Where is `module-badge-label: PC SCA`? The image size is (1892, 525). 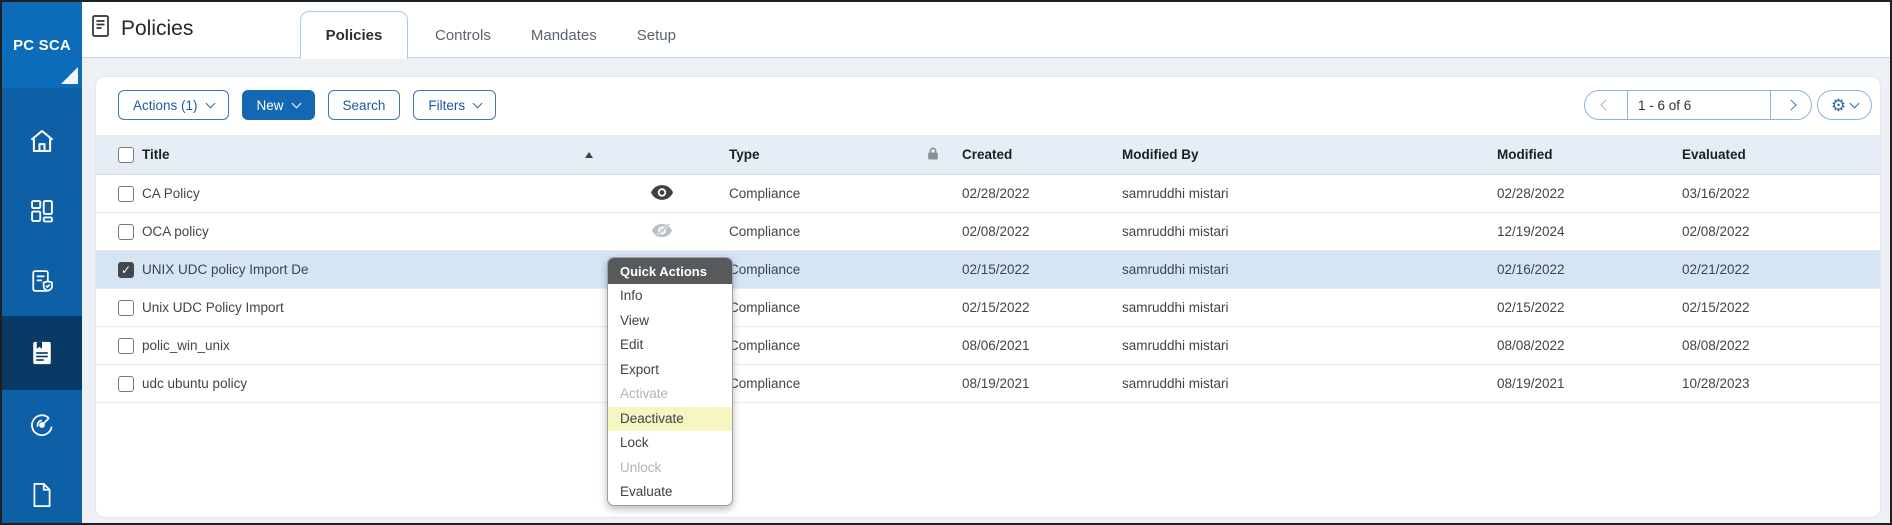
module-badge-label: PC SCA is located at coordinates (42, 45).